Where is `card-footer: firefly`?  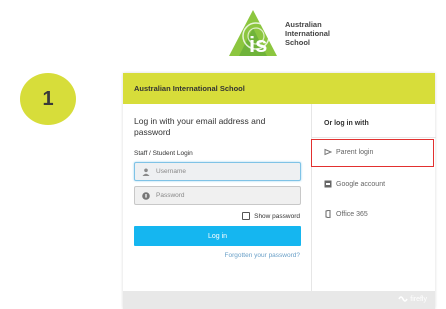
card-footer: firefly is located at coordinates (279, 300).